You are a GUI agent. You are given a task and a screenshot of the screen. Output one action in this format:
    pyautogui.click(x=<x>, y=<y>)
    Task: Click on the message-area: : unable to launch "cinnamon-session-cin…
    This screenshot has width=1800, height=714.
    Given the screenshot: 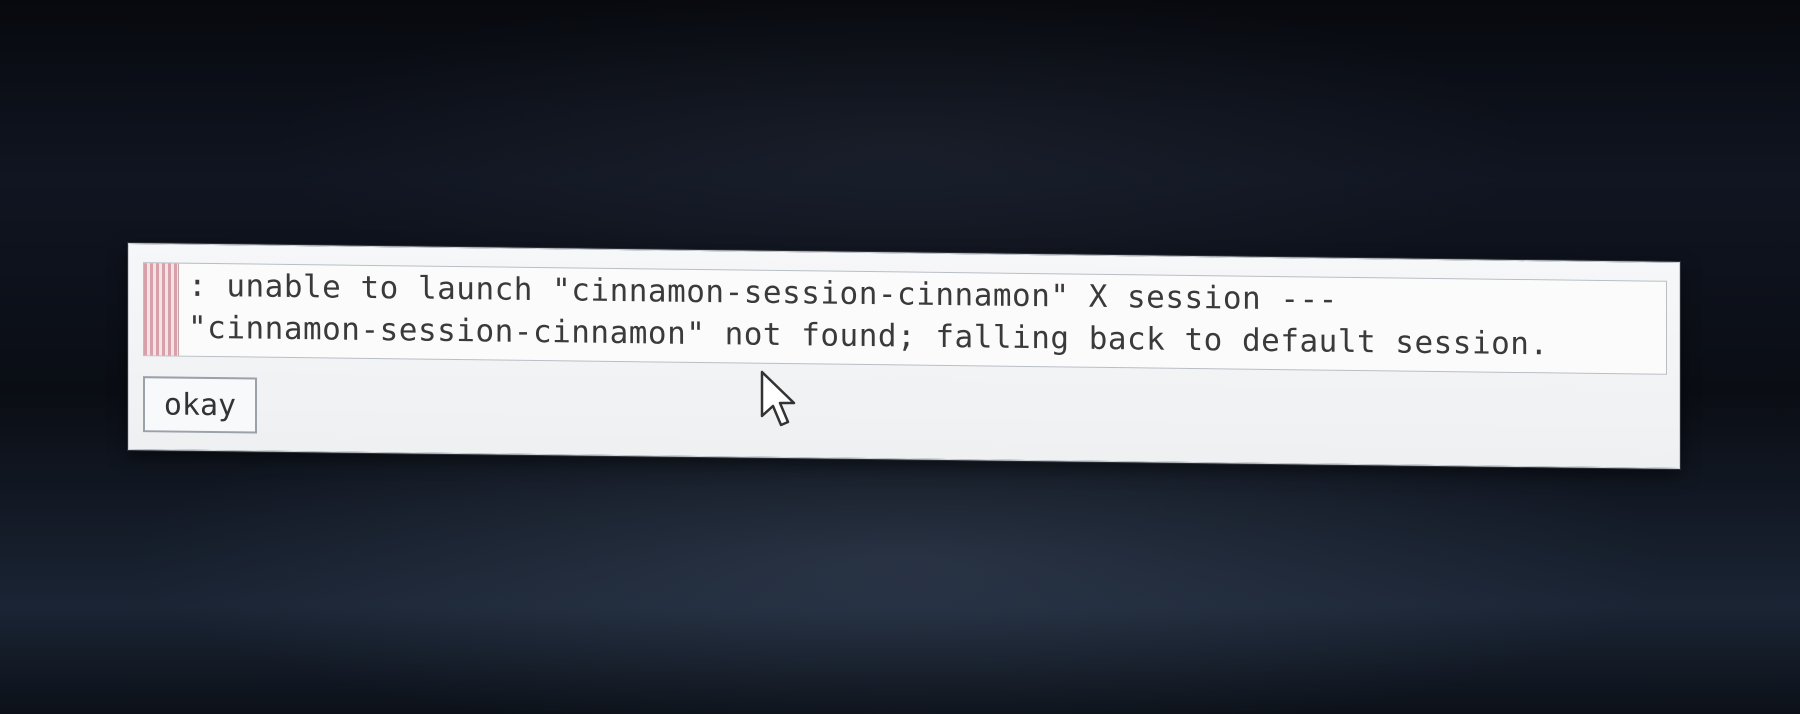 What is the action you would take?
    pyautogui.click(x=905, y=318)
    